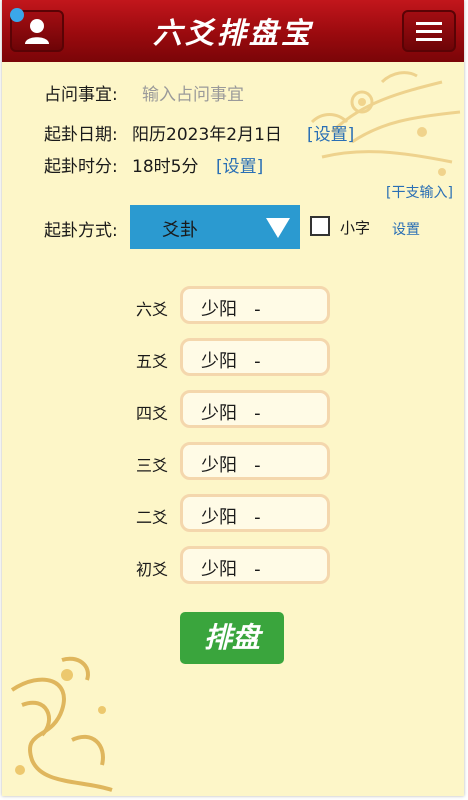  Describe the element at coordinates (152, 517) in the screenshot. I see `yao-label-2: 二爻` at that location.